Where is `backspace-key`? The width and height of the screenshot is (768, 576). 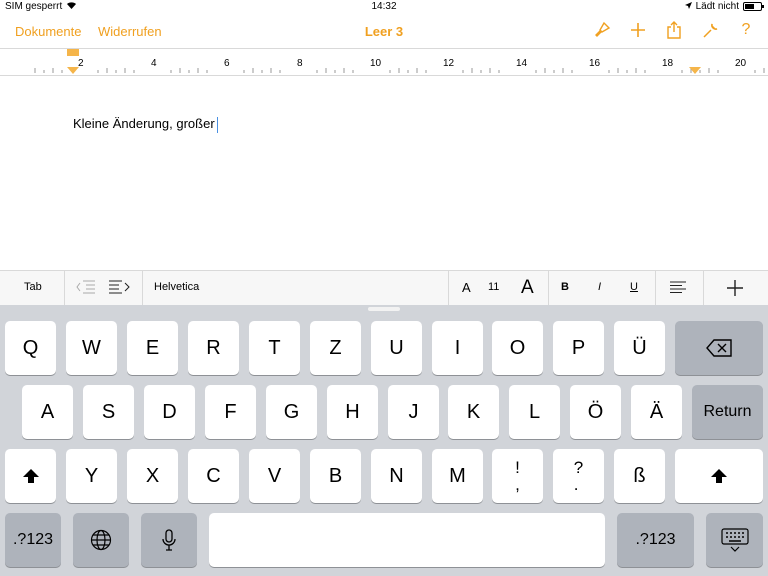 backspace-key is located at coordinates (719, 348).